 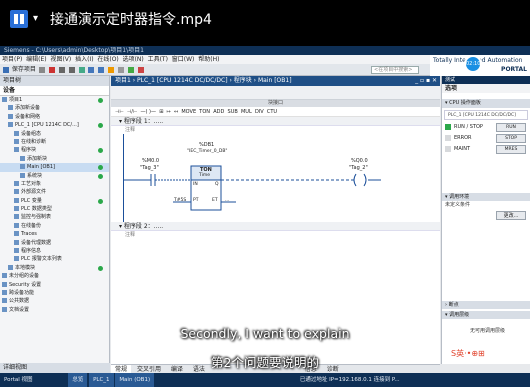 I want to click on print-icon, so click(x=41, y=69).